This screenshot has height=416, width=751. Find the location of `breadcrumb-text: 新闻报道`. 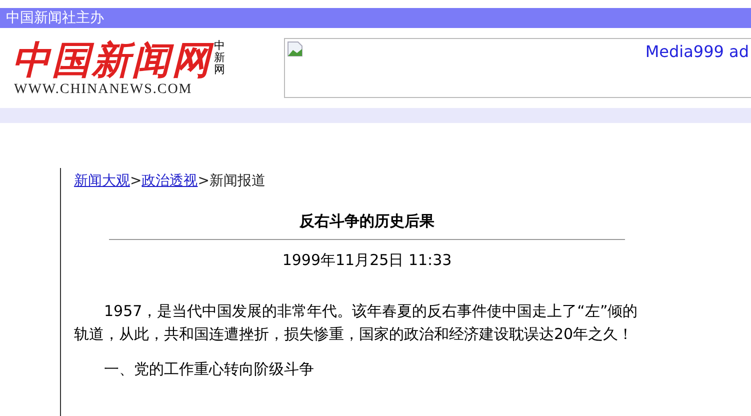

breadcrumb-text: 新闻报道 is located at coordinates (237, 181).